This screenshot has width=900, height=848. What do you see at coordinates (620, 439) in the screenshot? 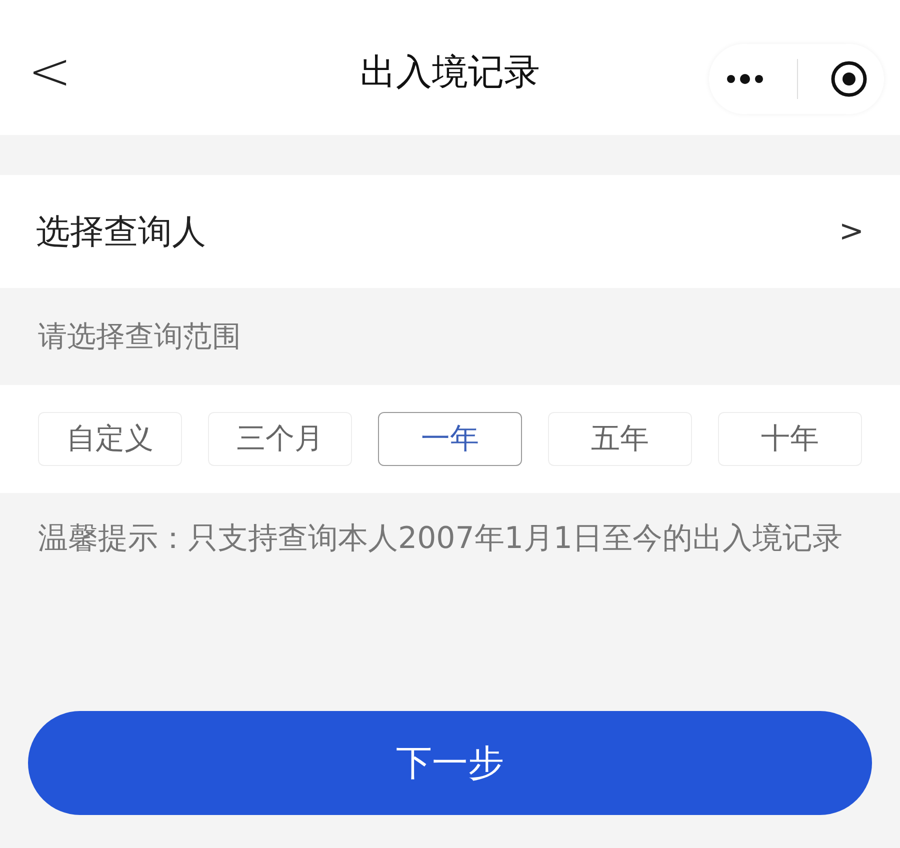
I see `range-option: 五年` at bounding box center [620, 439].